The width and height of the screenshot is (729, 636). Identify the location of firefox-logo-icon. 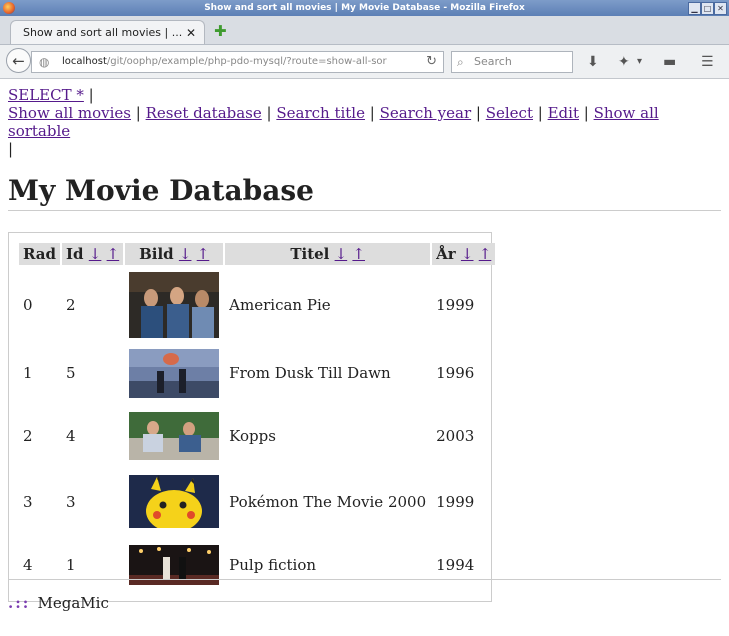
(9, 8).